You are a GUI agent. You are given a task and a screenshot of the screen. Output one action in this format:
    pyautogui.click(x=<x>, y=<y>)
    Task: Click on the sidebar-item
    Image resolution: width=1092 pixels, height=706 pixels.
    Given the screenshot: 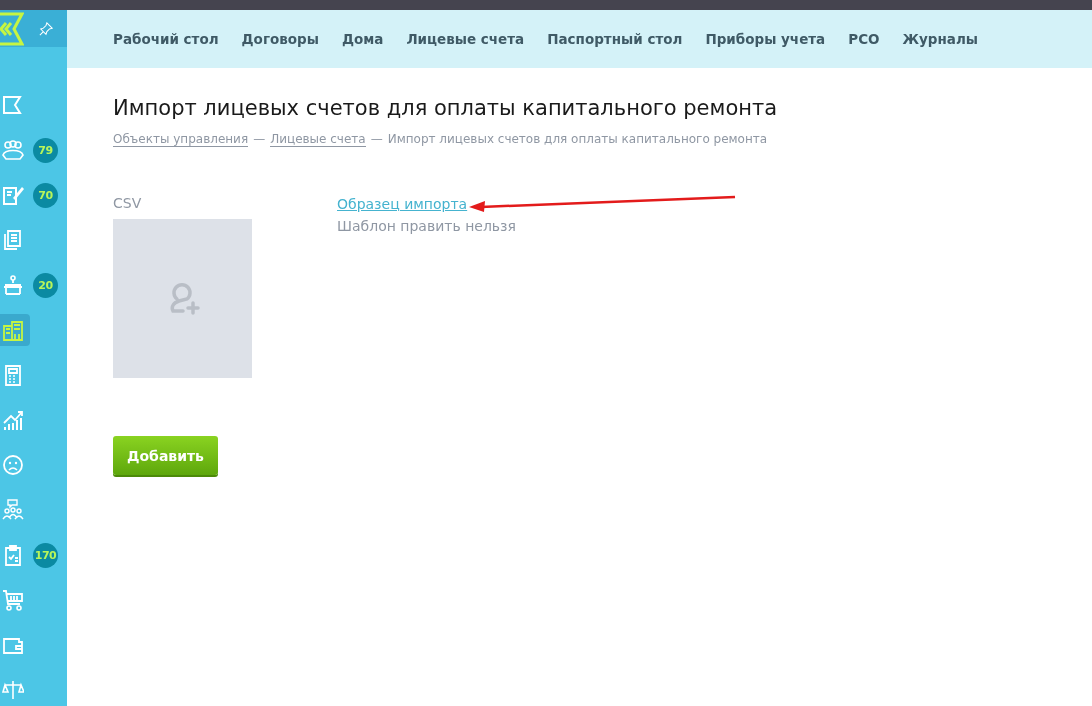 What is the action you would take?
    pyautogui.click(x=15, y=330)
    